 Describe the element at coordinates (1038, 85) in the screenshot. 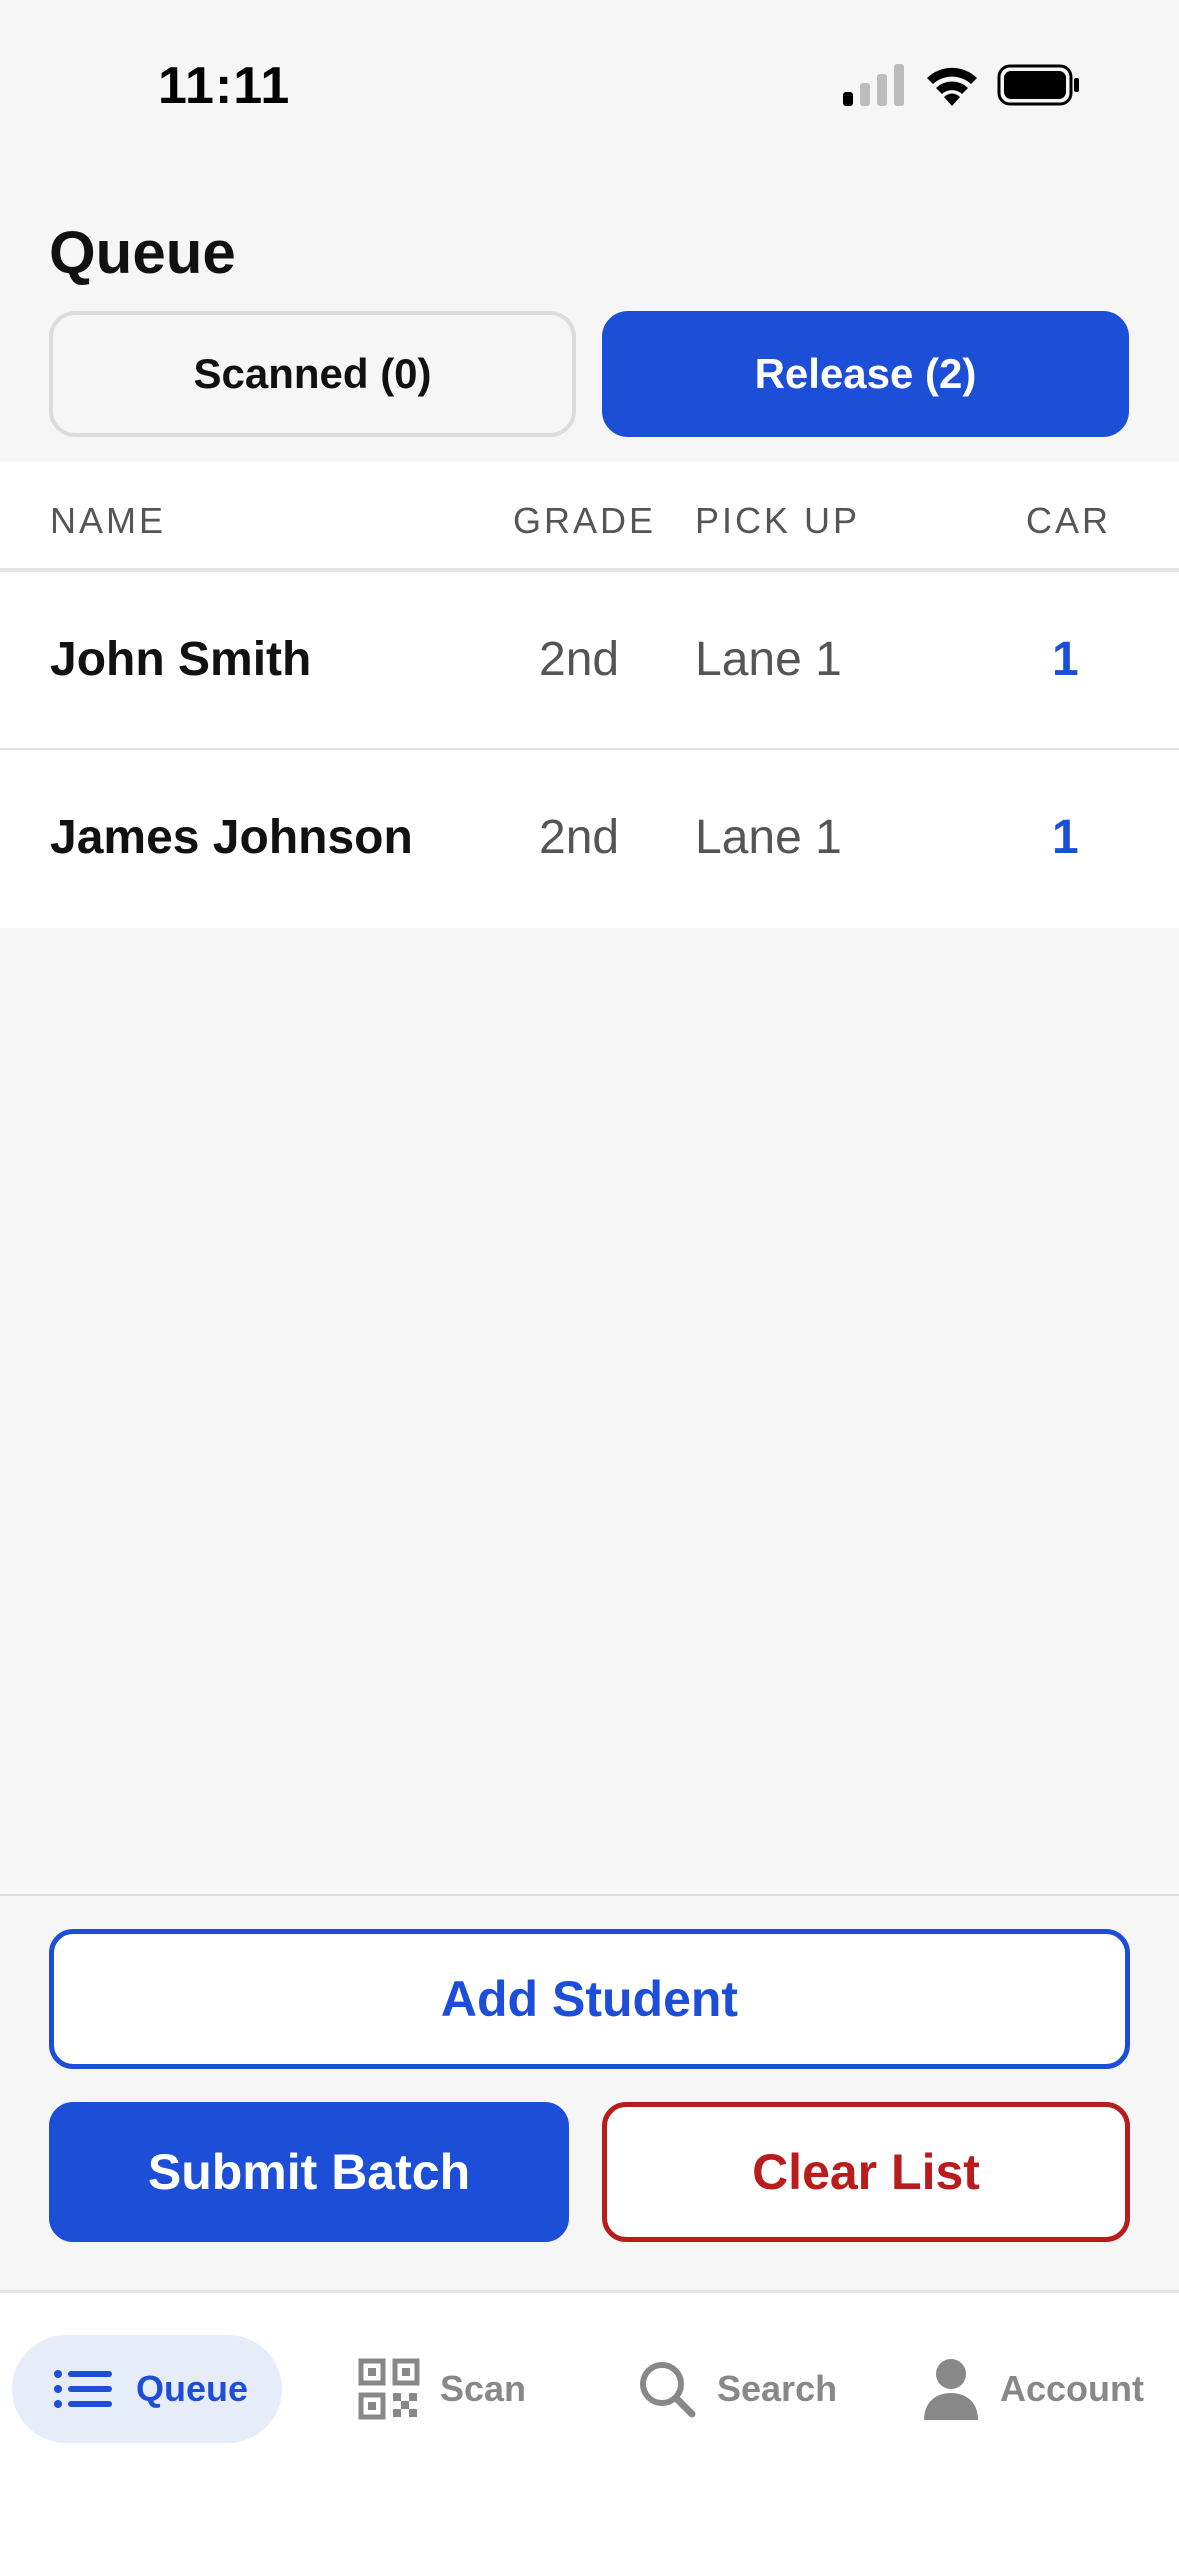

I see `battery-icon` at that location.